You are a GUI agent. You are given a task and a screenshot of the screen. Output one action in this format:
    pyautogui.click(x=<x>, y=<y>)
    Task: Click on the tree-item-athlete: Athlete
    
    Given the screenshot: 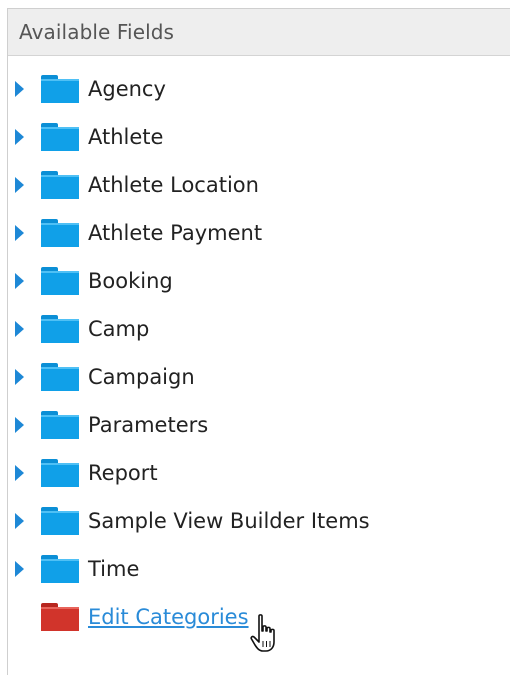 What is the action you would take?
    pyautogui.click(x=248, y=137)
    